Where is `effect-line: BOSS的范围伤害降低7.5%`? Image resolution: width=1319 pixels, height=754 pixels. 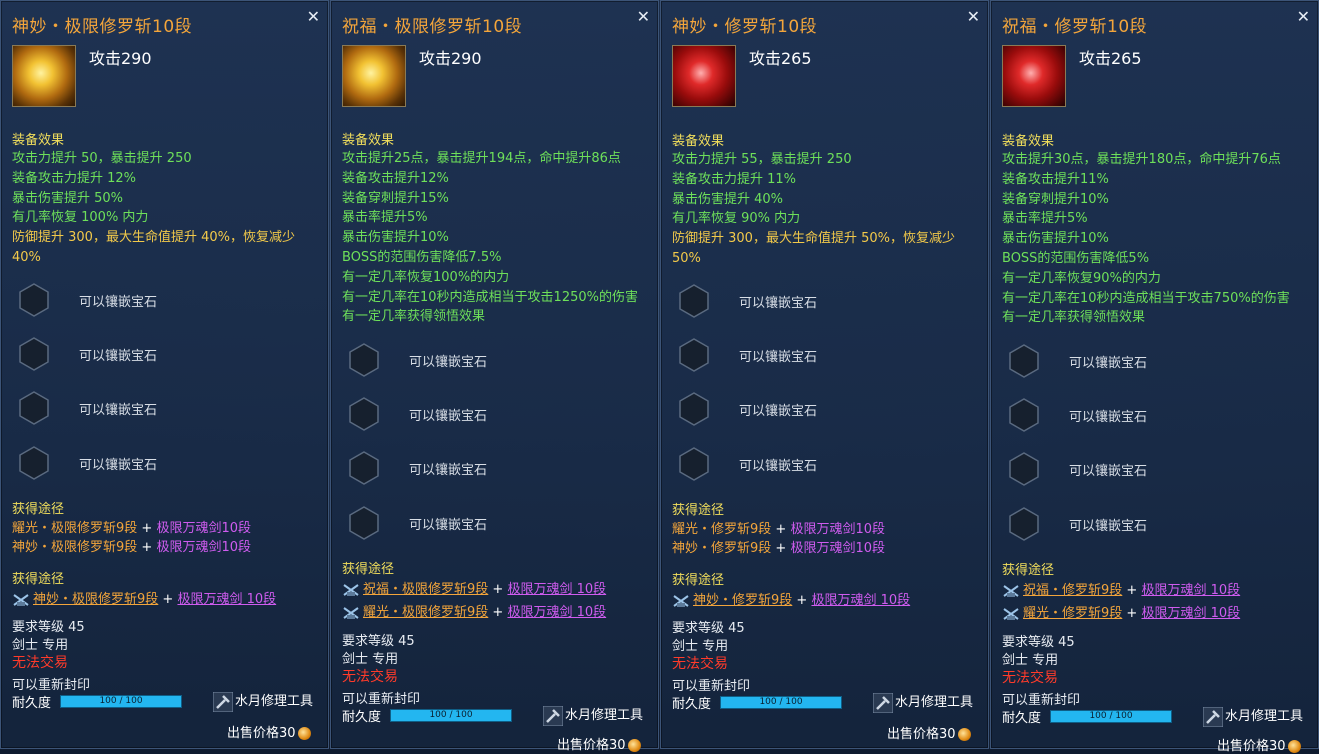 effect-line: BOSS的范围伤害降低7.5% is located at coordinates (422, 257).